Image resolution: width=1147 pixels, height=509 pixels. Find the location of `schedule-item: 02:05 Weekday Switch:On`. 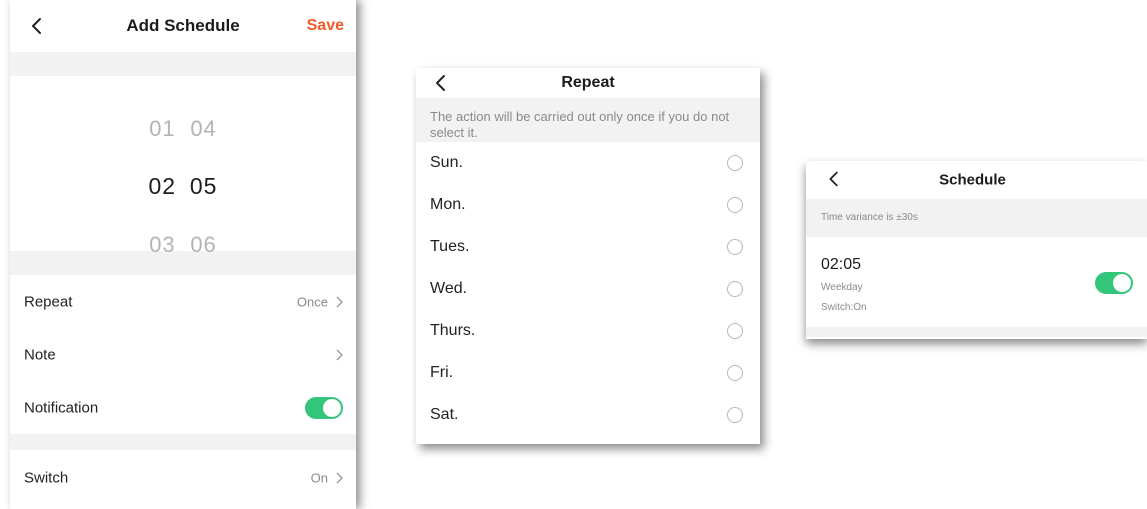

schedule-item: 02:05 Weekday Switch:On is located at coordinates (976, 282).